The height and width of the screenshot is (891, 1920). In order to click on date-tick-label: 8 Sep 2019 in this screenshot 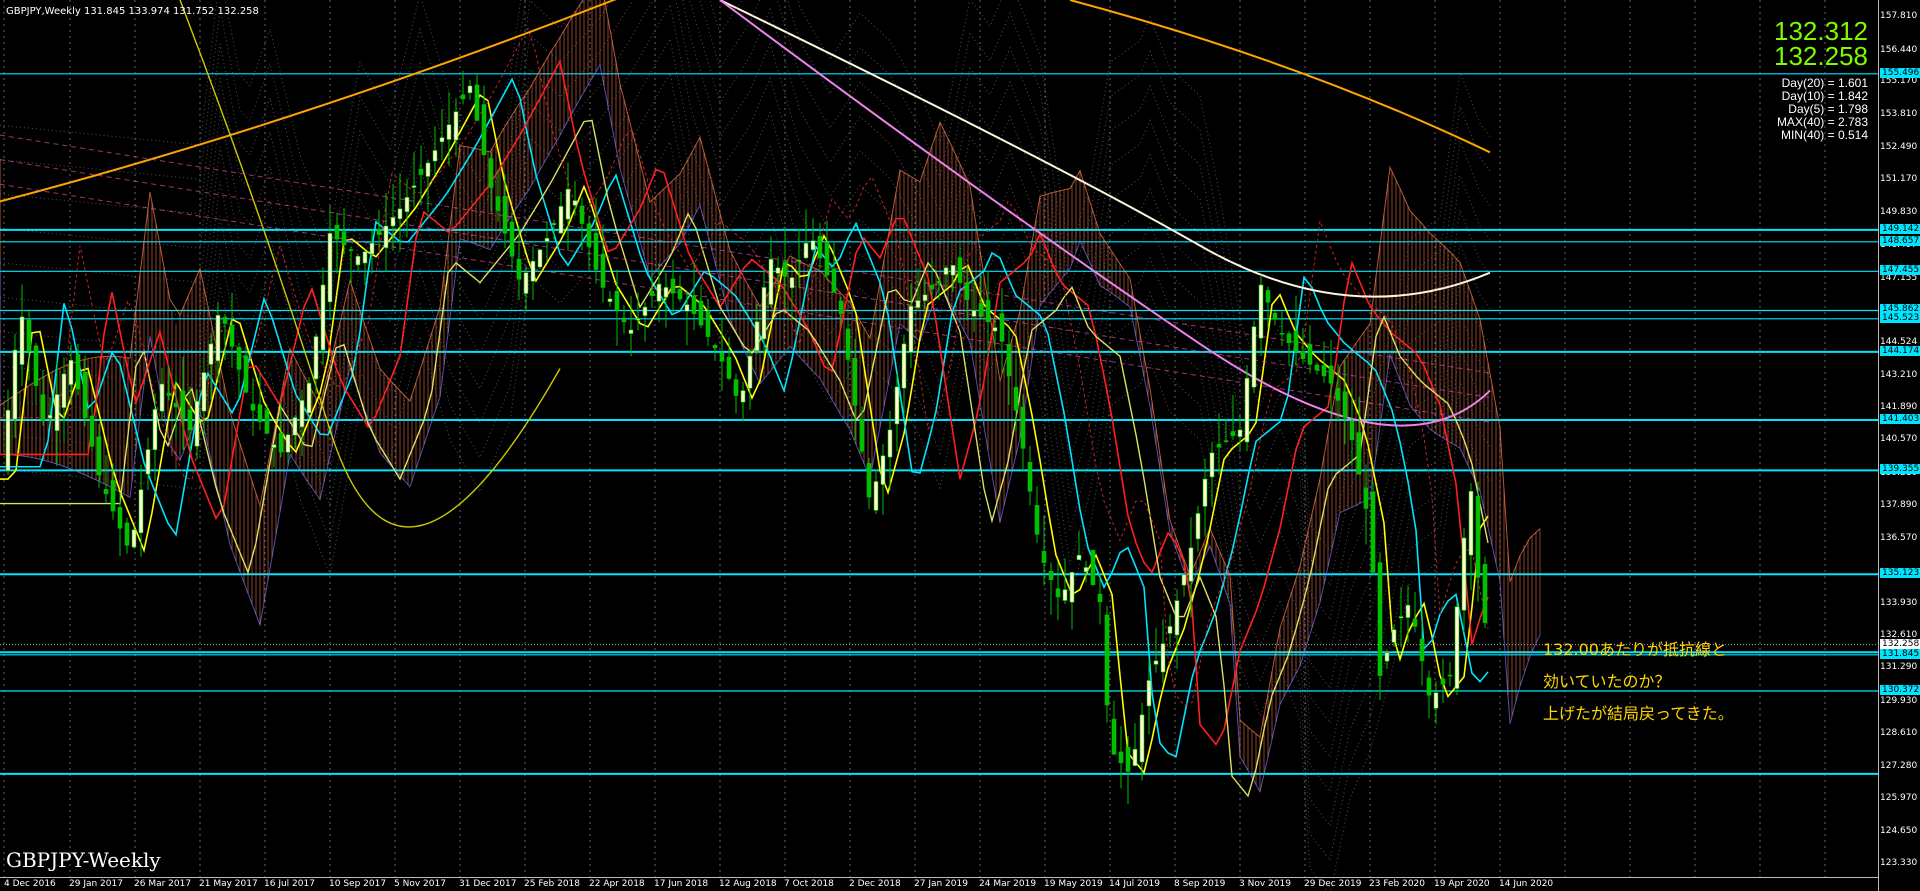, I will do `click(1200, 884)`.